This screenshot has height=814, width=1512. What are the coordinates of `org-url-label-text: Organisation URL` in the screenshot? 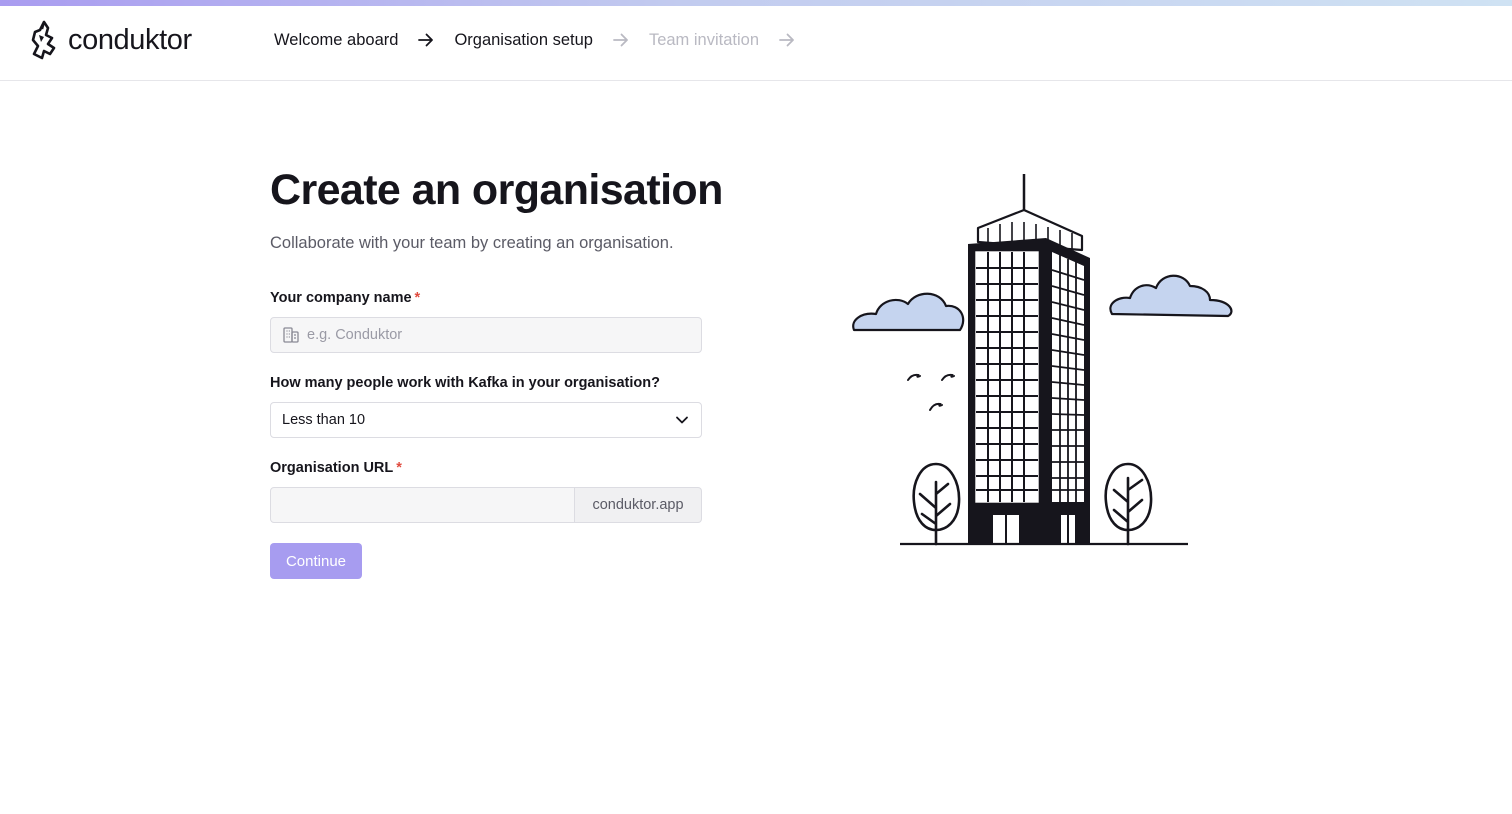 It's located at (332, 468).